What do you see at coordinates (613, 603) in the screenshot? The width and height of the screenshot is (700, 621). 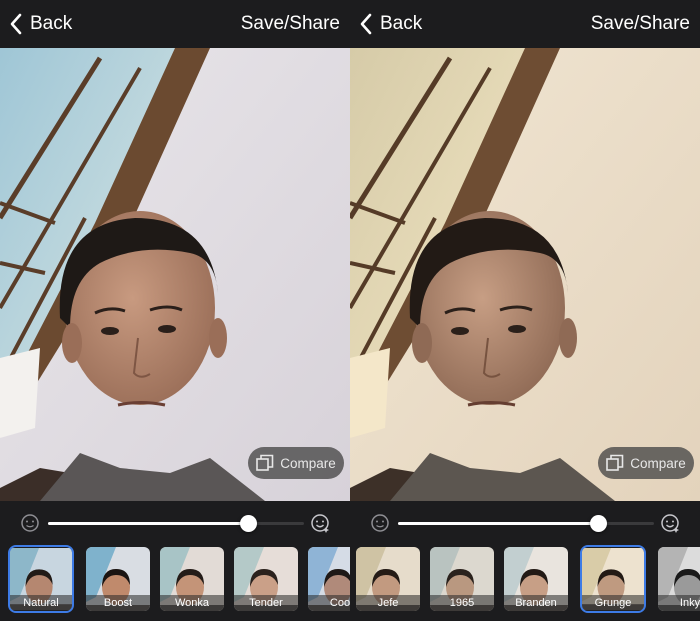 I see `filter-label: Grunge` at bounding box center [613, 603].